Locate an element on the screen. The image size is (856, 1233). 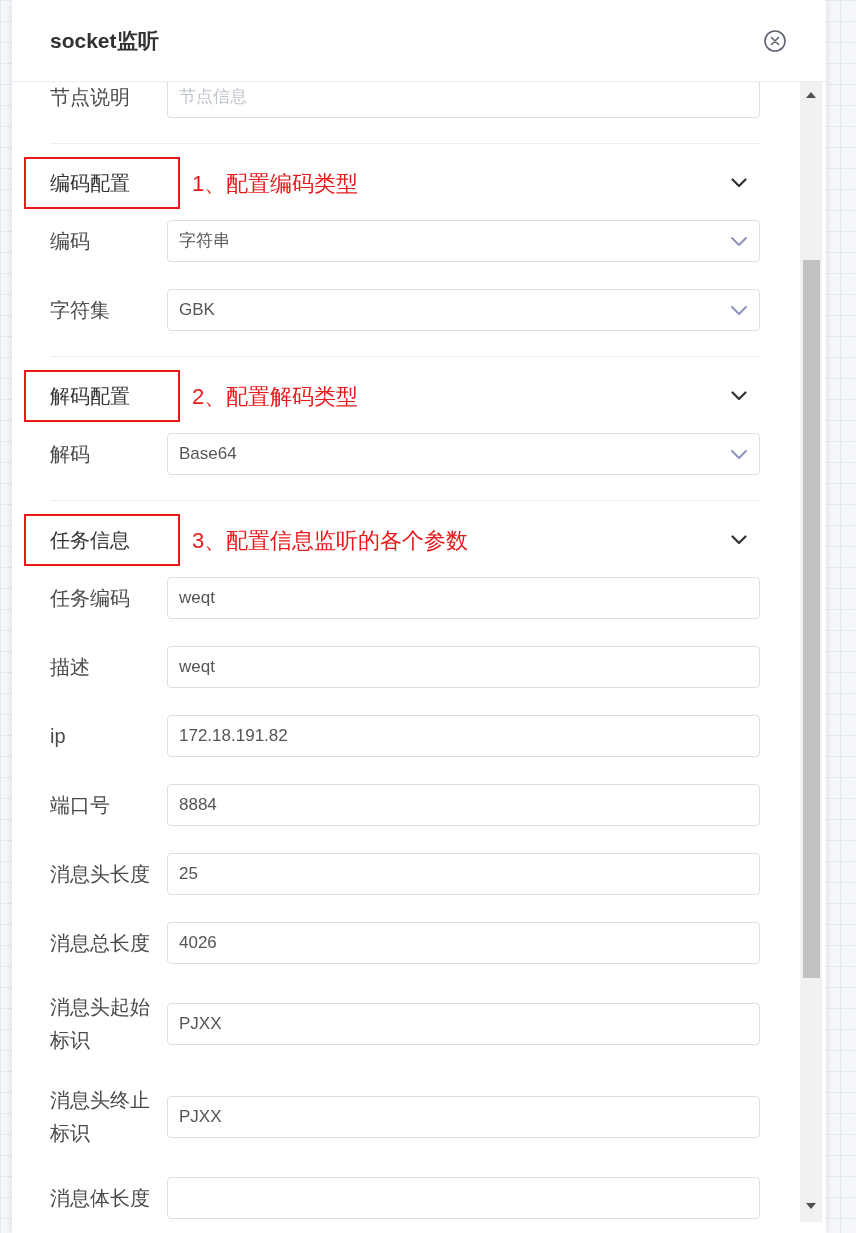
text-field: 25 is located at coordinates (463, 874).